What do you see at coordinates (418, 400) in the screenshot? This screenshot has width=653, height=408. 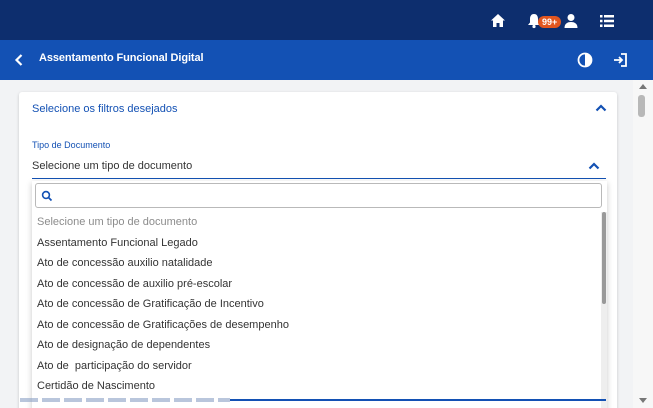 I see `field-underline` at bounding box center [418, 400].